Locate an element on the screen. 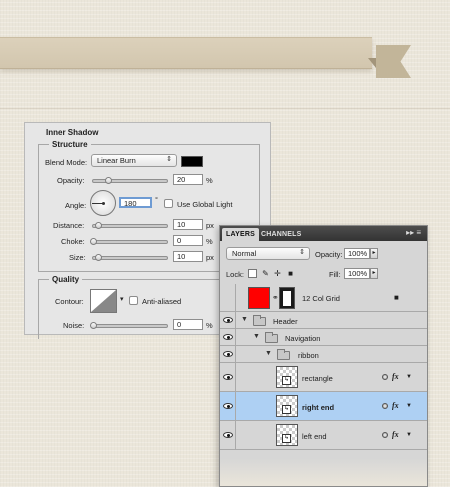 The height and width of the screenshot is (487, 450). panel-menu-icon: ▸▸ ≡ is located at coordinates (413, 232).